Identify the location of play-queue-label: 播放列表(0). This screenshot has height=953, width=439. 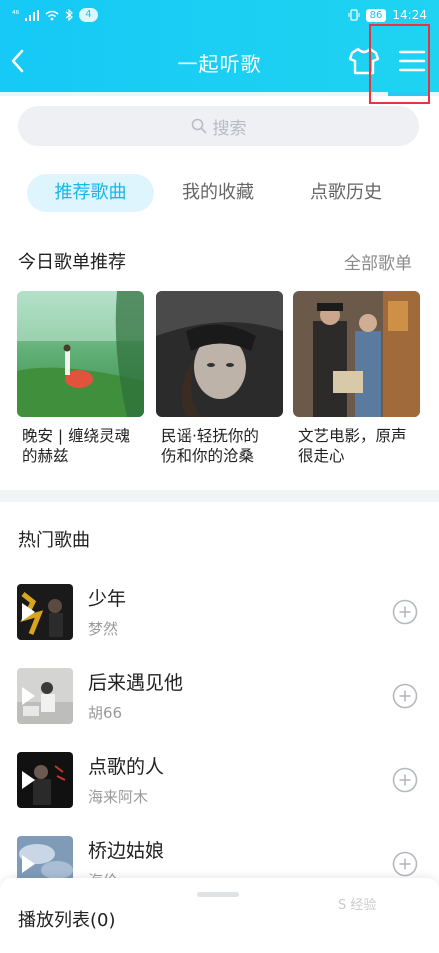
(67, 919).